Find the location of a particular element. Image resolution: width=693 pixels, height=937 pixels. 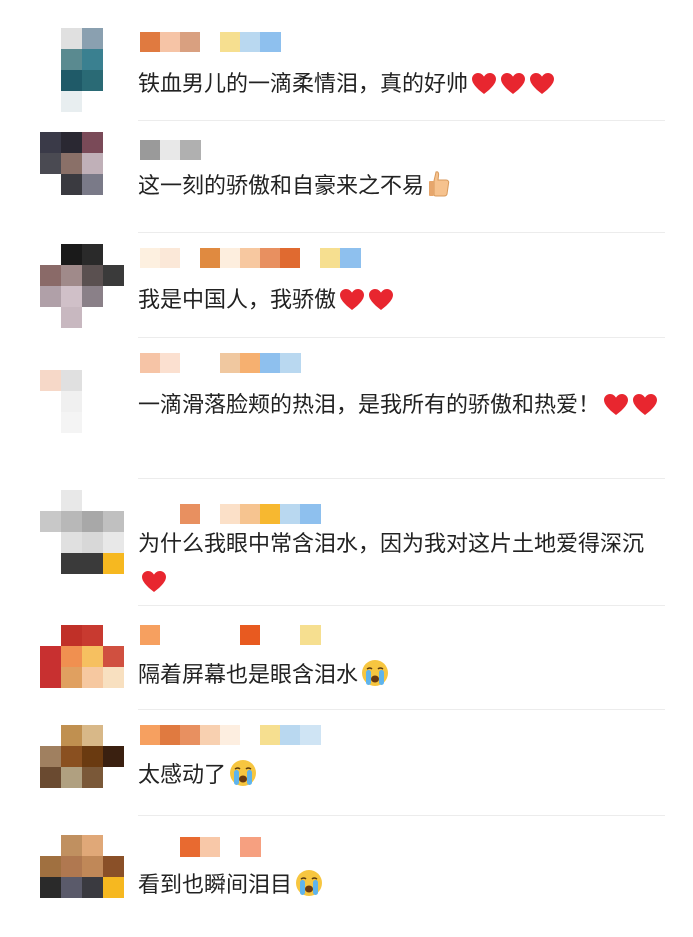

comment-body: 我是中国人，我骄傲 is located at coordinates (237, 300).